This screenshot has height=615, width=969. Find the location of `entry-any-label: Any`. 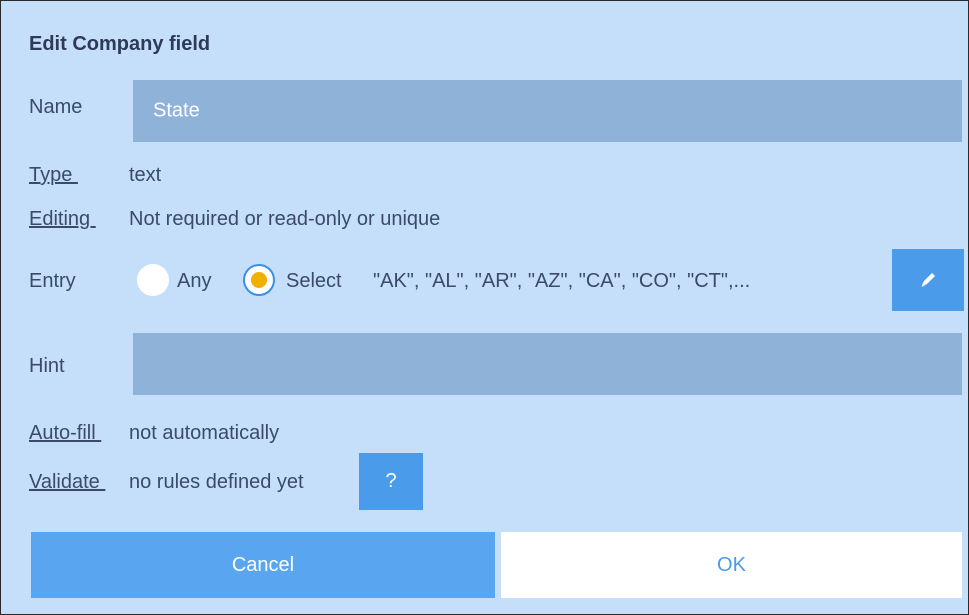

entry-any-label: Any is located at coordinates (194, 281).